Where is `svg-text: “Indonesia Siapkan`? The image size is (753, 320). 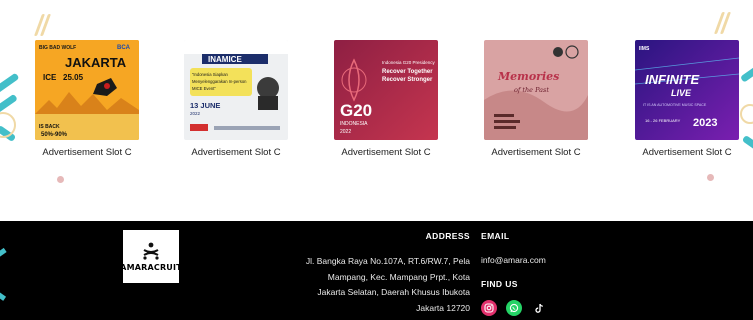 svg-text: “Indonesia Siapkan is located at coordinates (210, 74).